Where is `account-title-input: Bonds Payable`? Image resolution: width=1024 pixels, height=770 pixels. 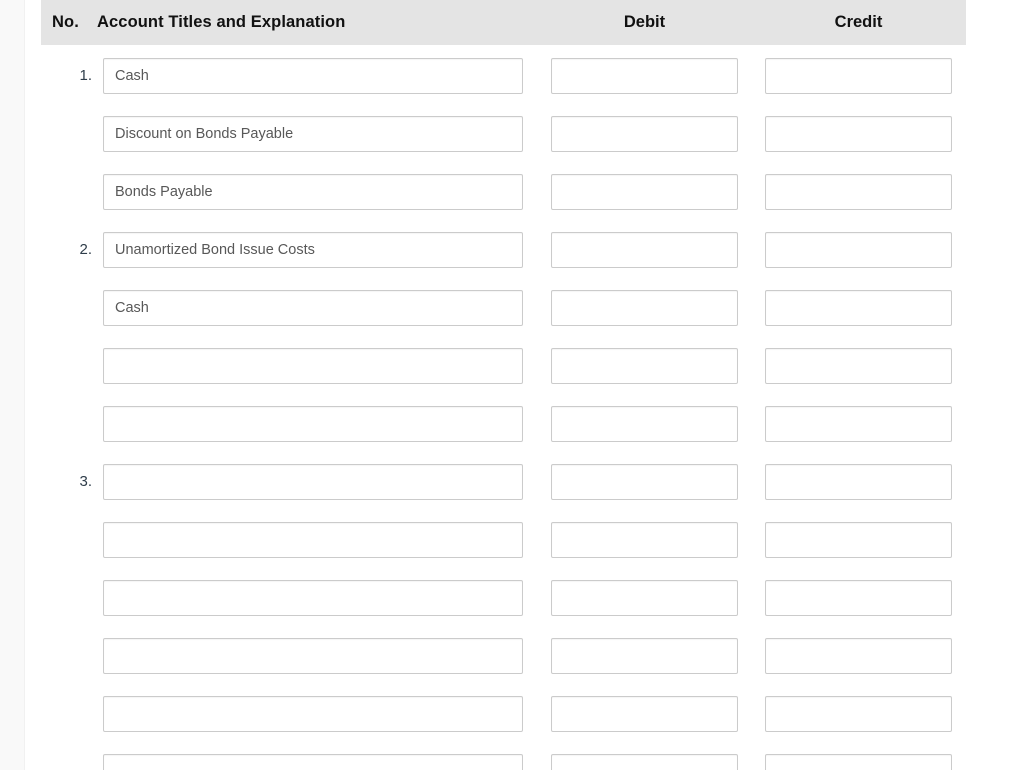 account-title-input: Bonds Payable is located at coordinates (313, 192).